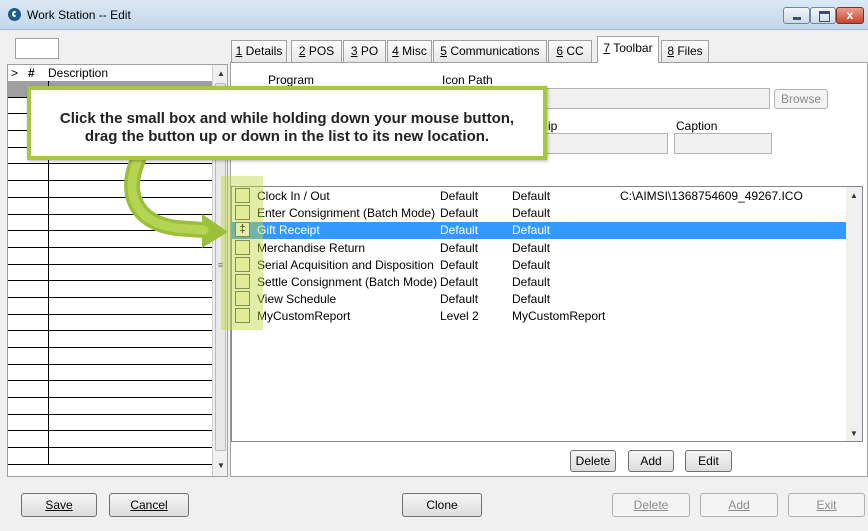 The image size is (868, 531). I want to click on tab-cc: 6 CC, so click(570, 51).